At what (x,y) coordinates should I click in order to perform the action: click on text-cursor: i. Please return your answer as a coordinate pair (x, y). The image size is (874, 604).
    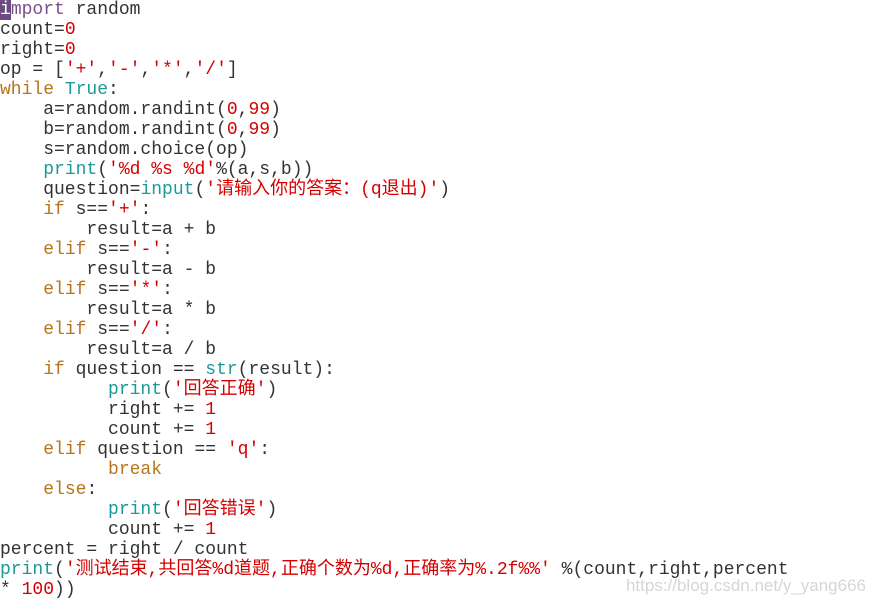
    Looking at the image, I should click on (5, 10).